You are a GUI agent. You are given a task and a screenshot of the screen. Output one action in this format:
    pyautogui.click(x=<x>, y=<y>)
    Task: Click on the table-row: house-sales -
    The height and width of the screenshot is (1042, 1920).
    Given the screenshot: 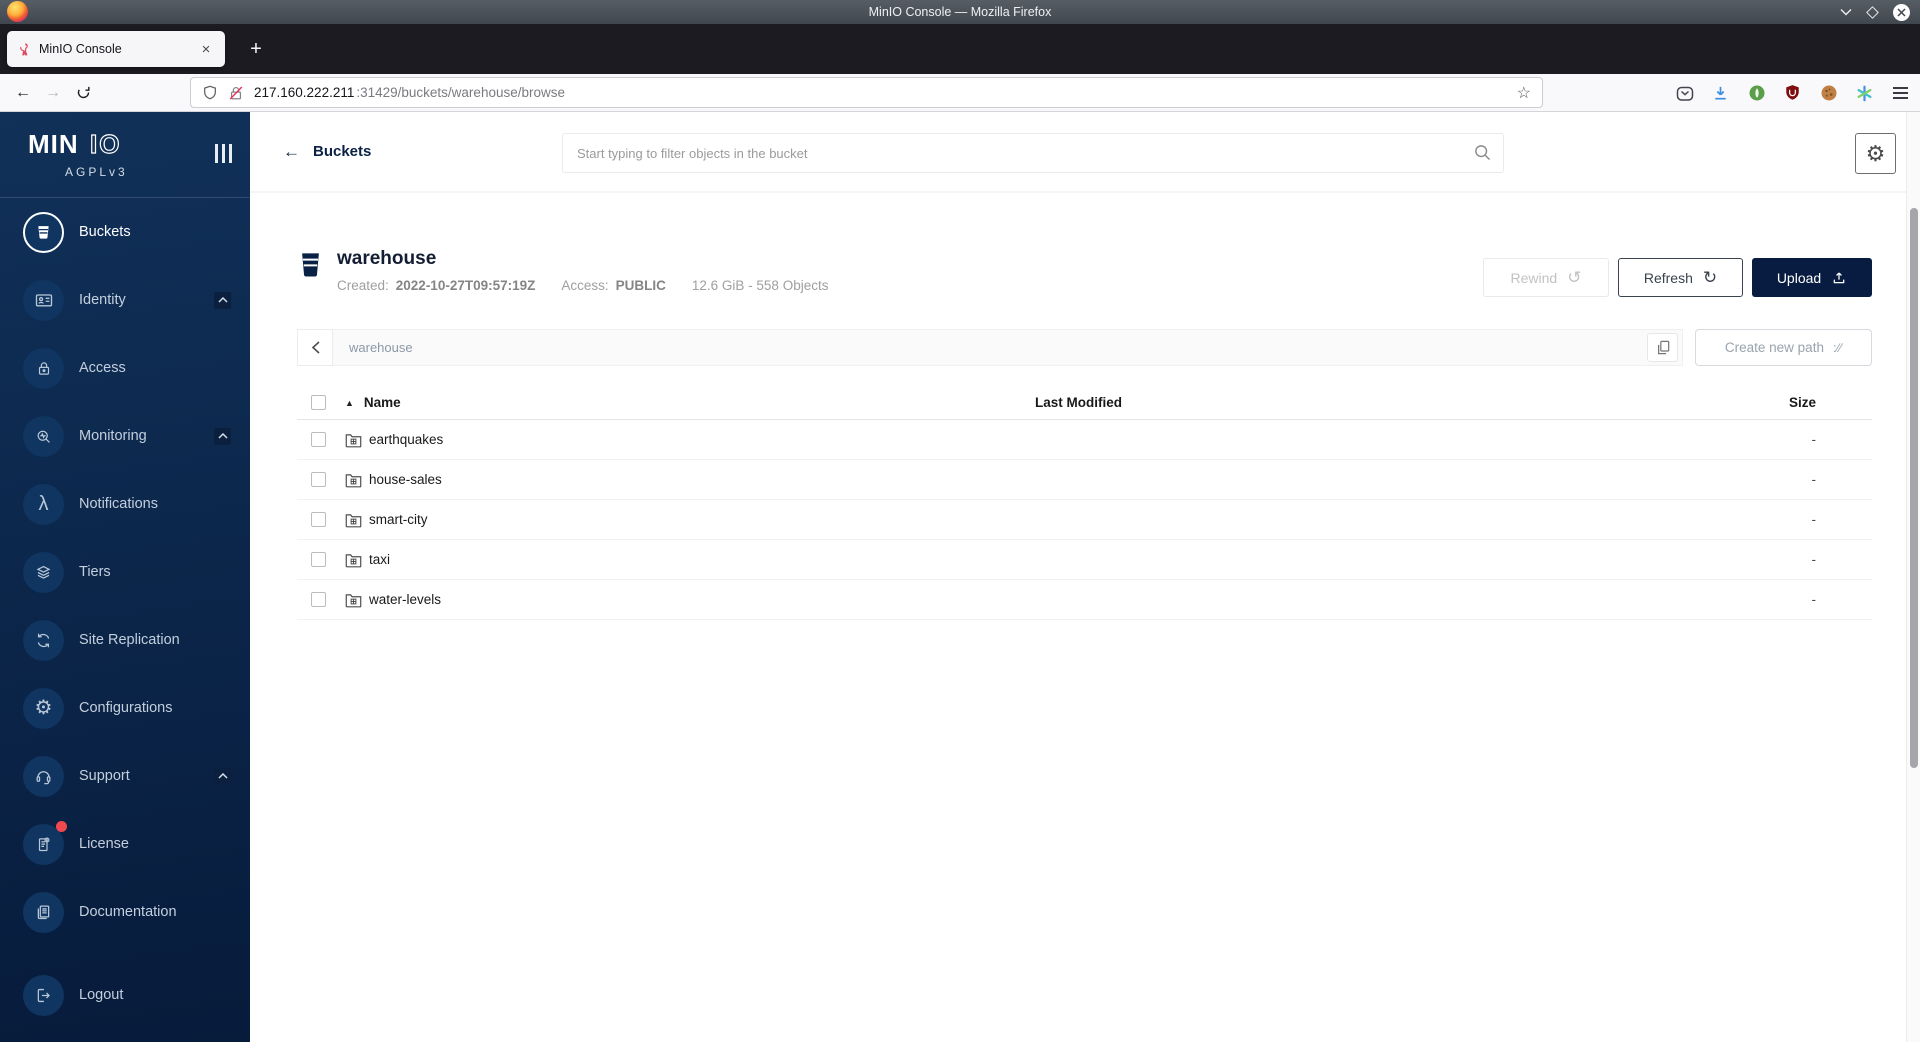 What is the action you would take?
    pyautogui.click(x=1084, y=480)
    